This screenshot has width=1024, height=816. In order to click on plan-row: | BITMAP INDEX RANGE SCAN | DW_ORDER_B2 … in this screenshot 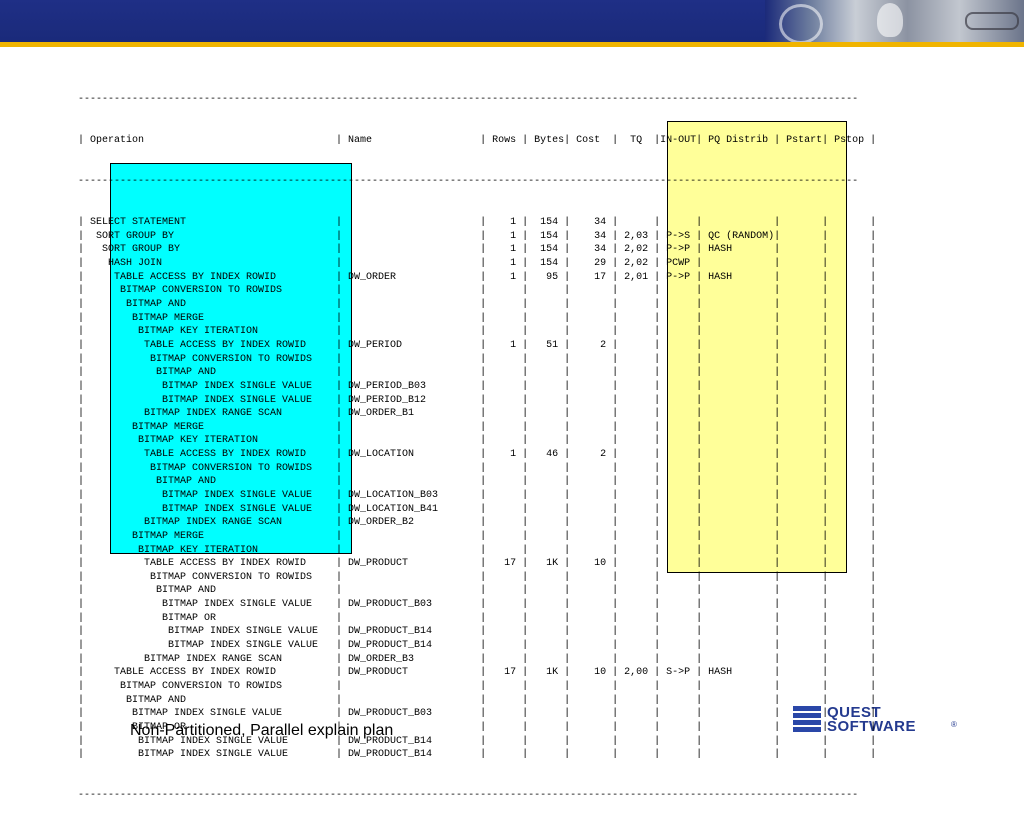, I will do `click(477, 523)`.